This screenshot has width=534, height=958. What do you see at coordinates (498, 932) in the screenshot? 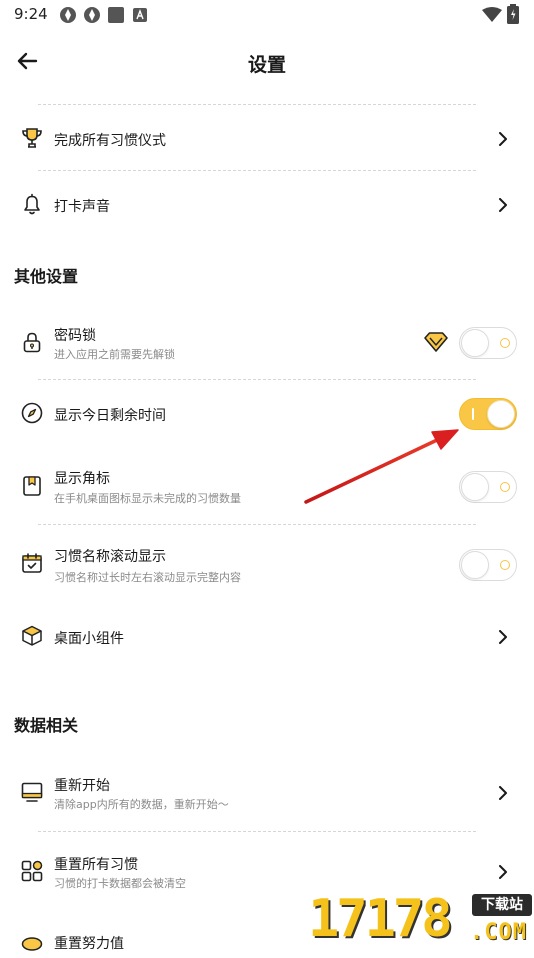
I see `watermark-domain: .COM` at bounding box center [498, 932].